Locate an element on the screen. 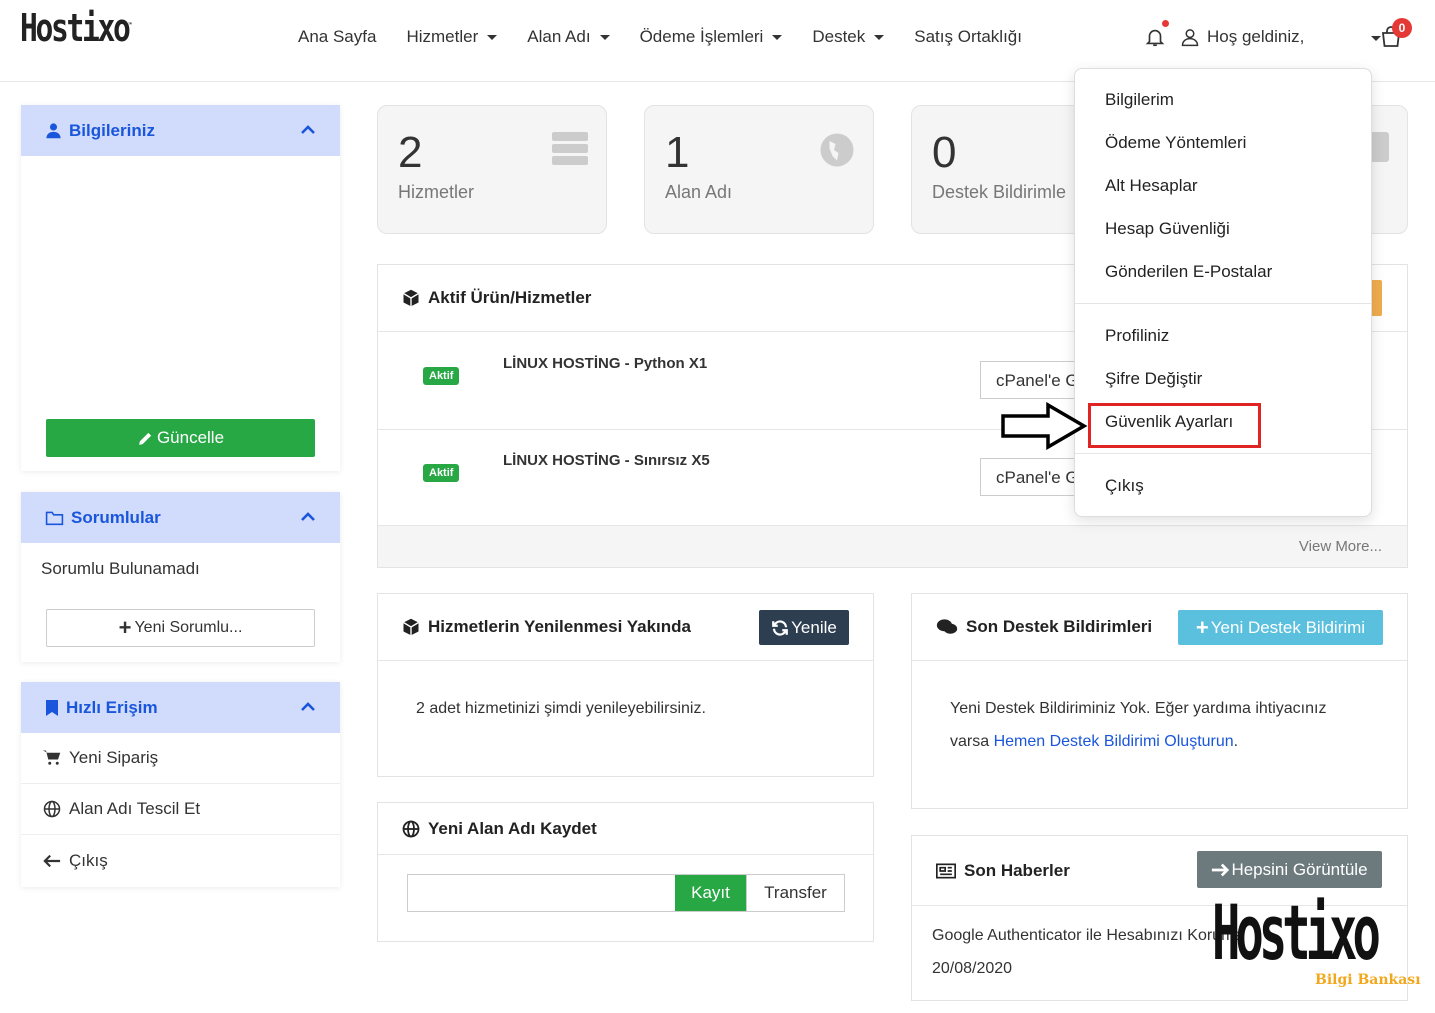 The width and height of the screenshot is (1435, 1013). transfer-domain-button: Transfer is located at coordinates (795, 893).